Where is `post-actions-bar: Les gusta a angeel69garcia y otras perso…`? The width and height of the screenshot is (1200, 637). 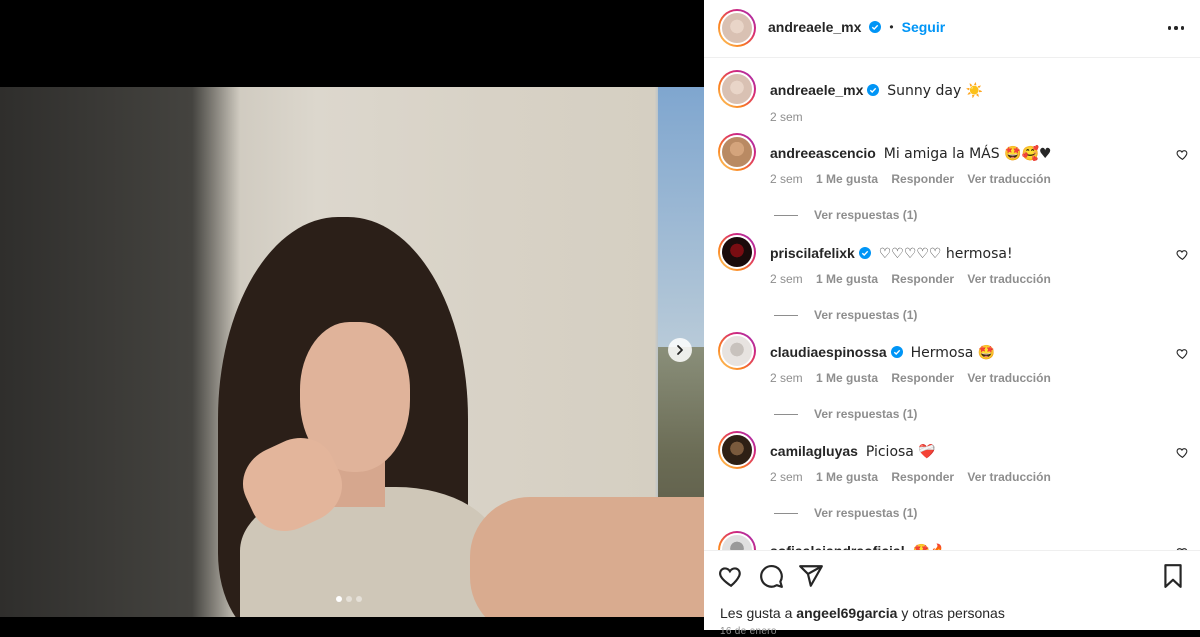
post-actions-bar: Les gusta a angeel69garcia y otras perso… is located at coordinates (952, 593).